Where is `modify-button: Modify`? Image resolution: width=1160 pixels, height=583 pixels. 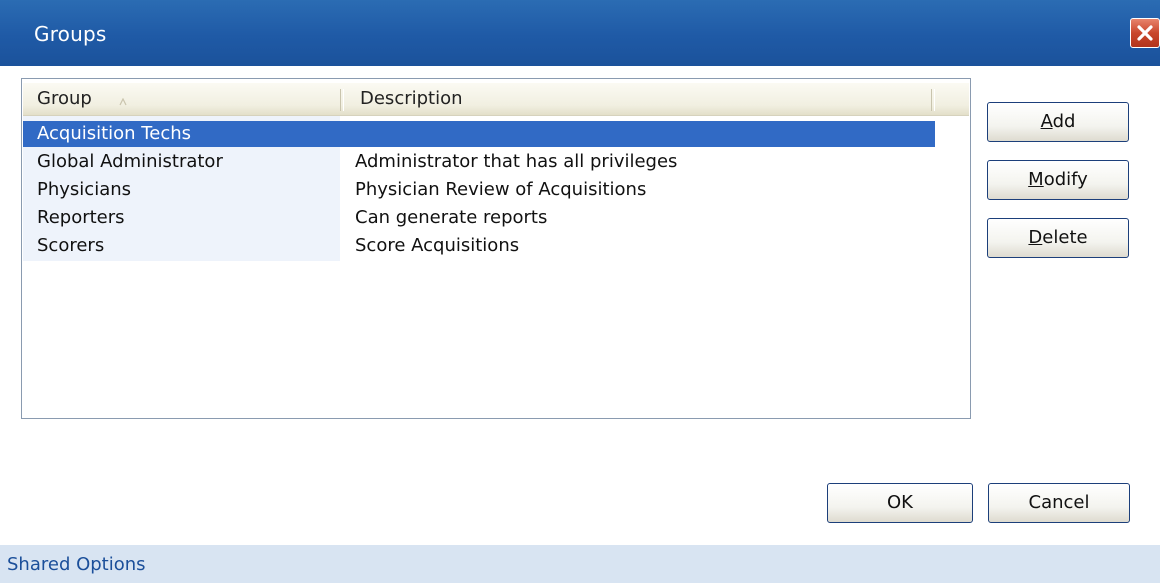
modify-button: Modify is located at coordinates (1058, 180).